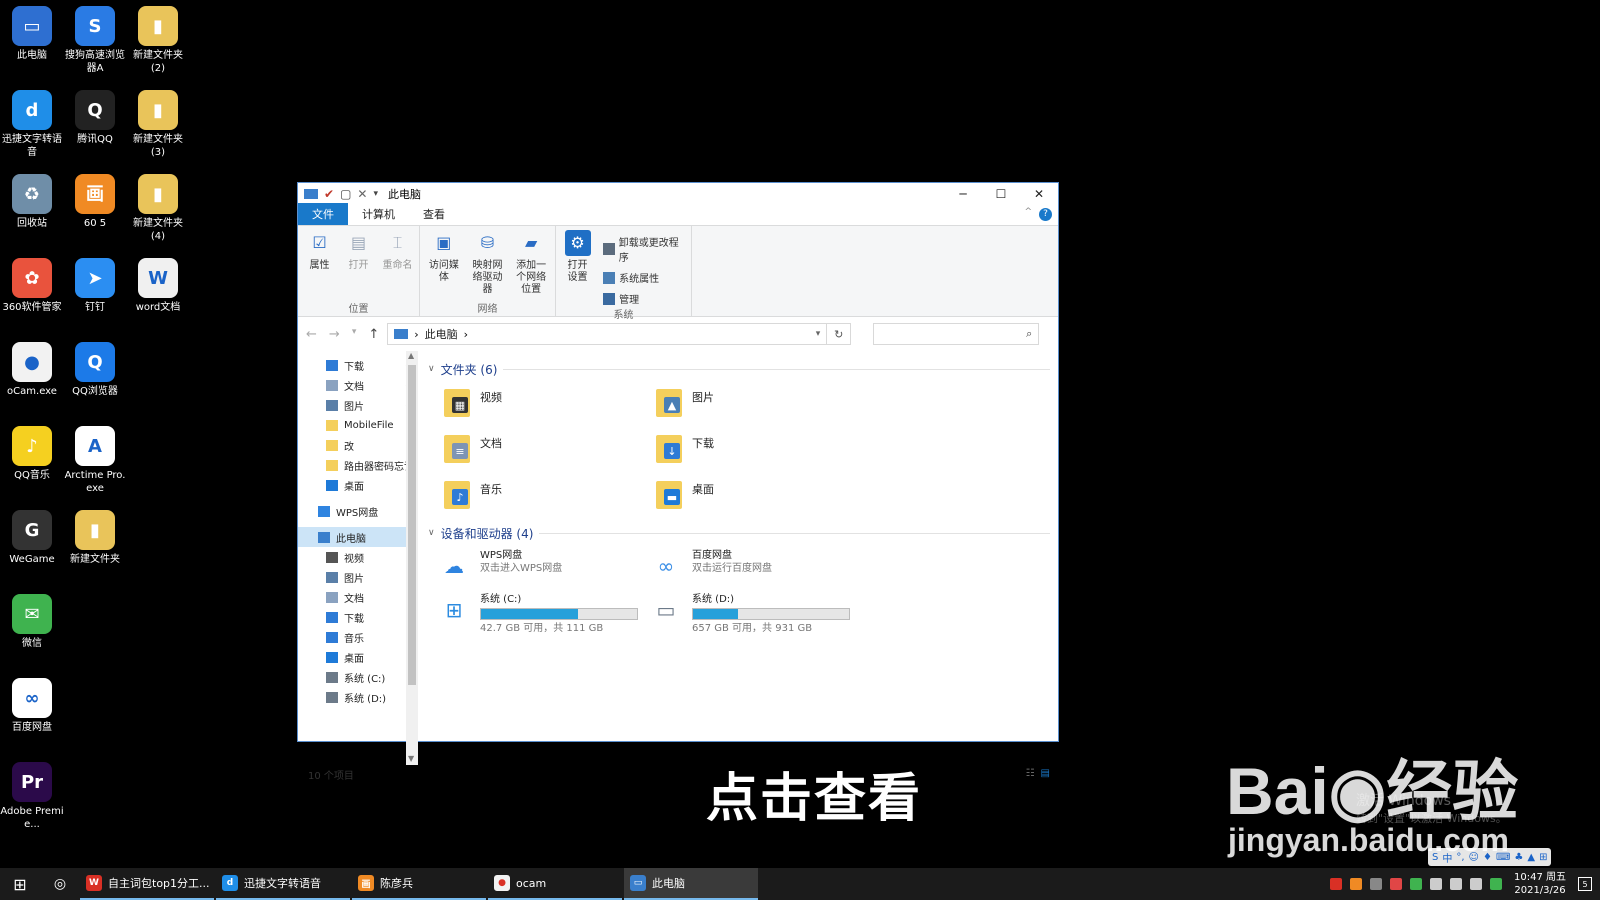 The width and height of the screenshot is (1600, 900). I want to click on search-box: ⌕, so click(956, 334).